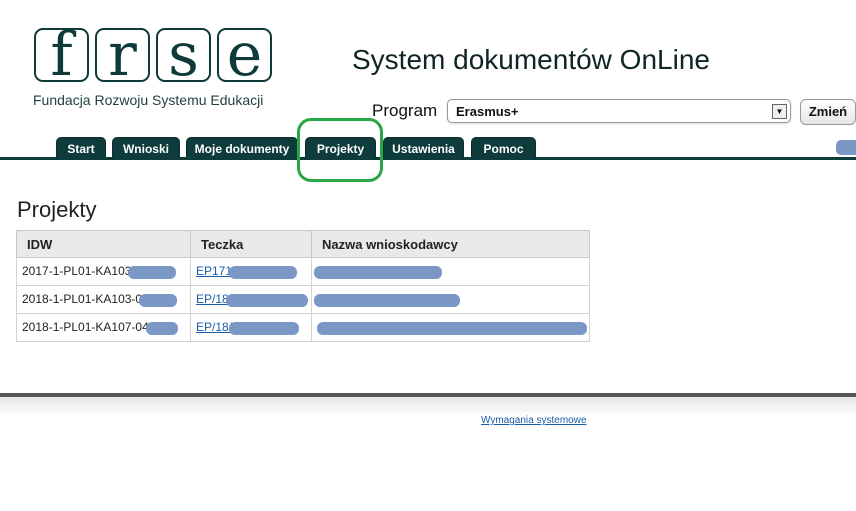  I want to click on teczka-link: EP/18, so click(212, 299).